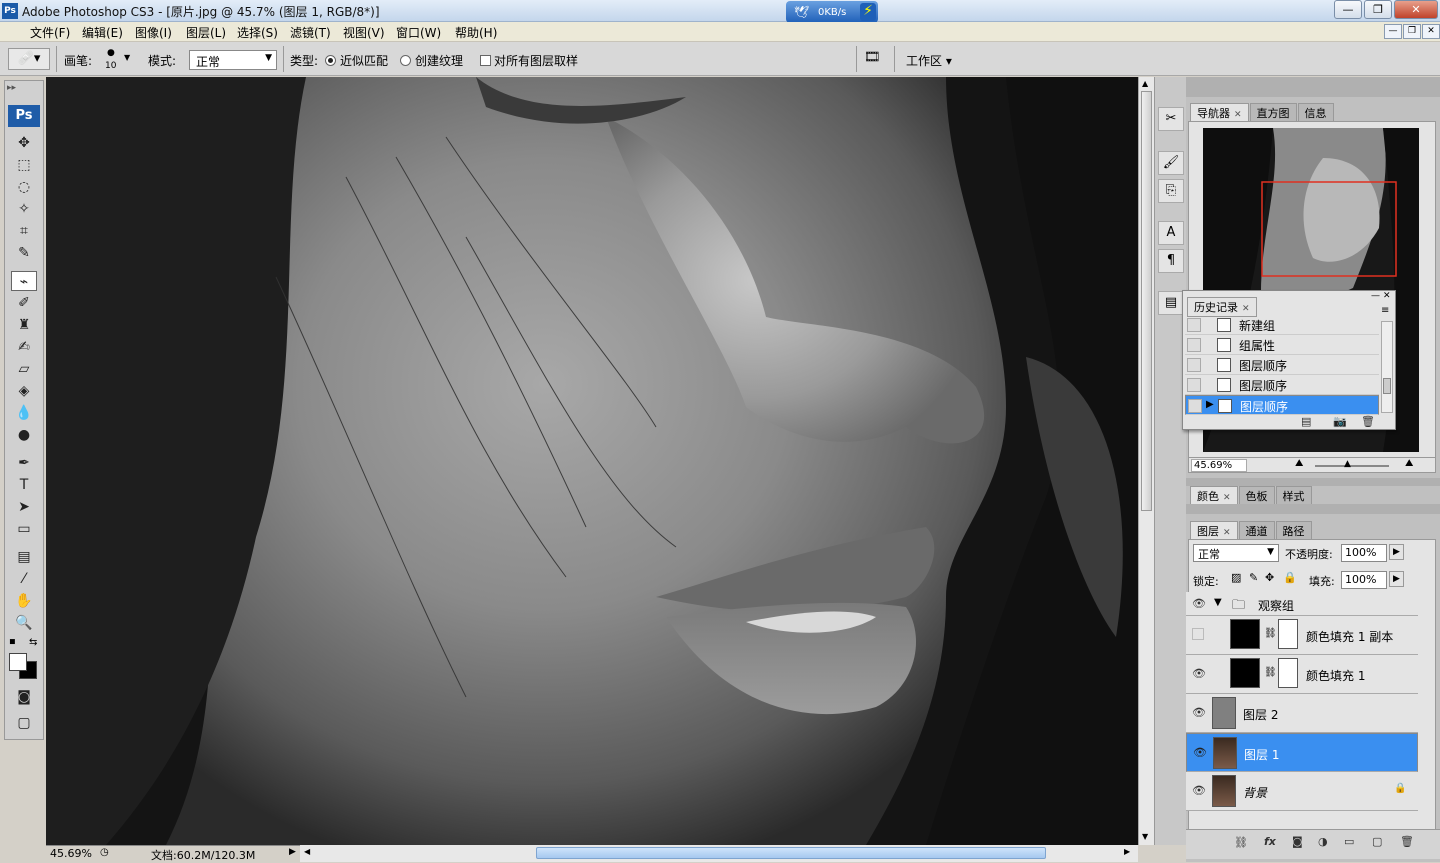  Describe the element at coordinates (1364, 553) in the screenshot. I see `opacity-field: 100%` at that location.